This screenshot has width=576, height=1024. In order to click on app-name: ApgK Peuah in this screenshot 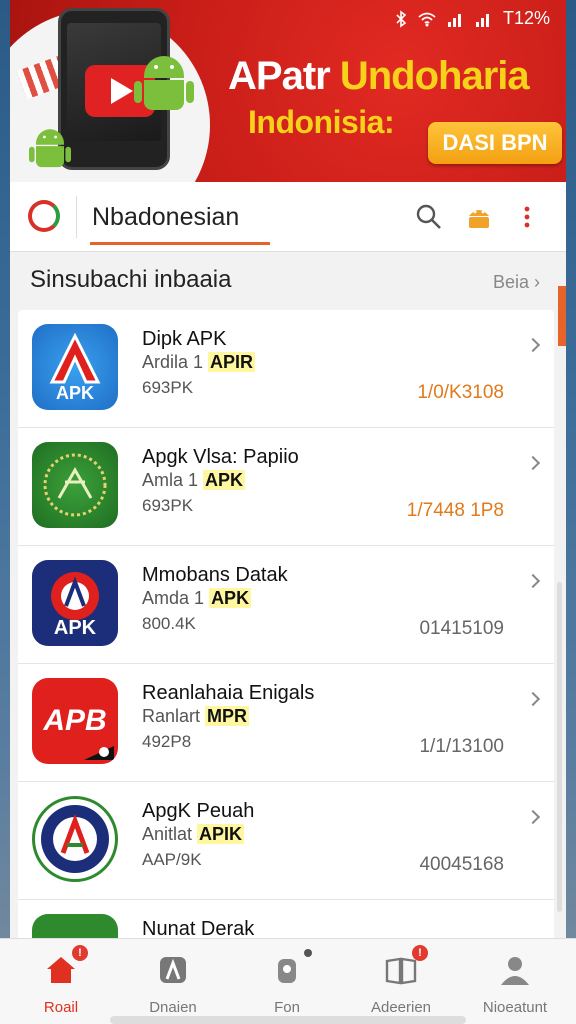, I will do `click(198, 811)`.